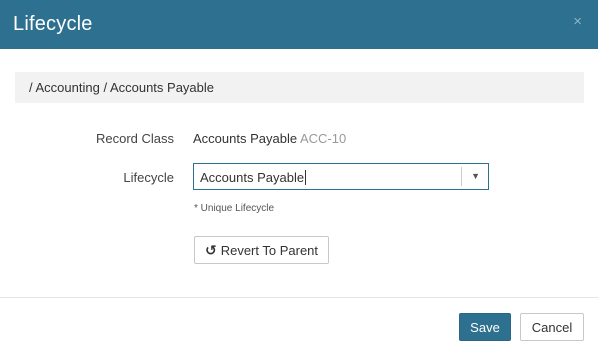 The image size is (598, 355). What do you see at coordinates (299, 87) in the screenshot?
I see `breadcrumb: / Accounting / Accounts Payable` at bounding box center [299, 87].